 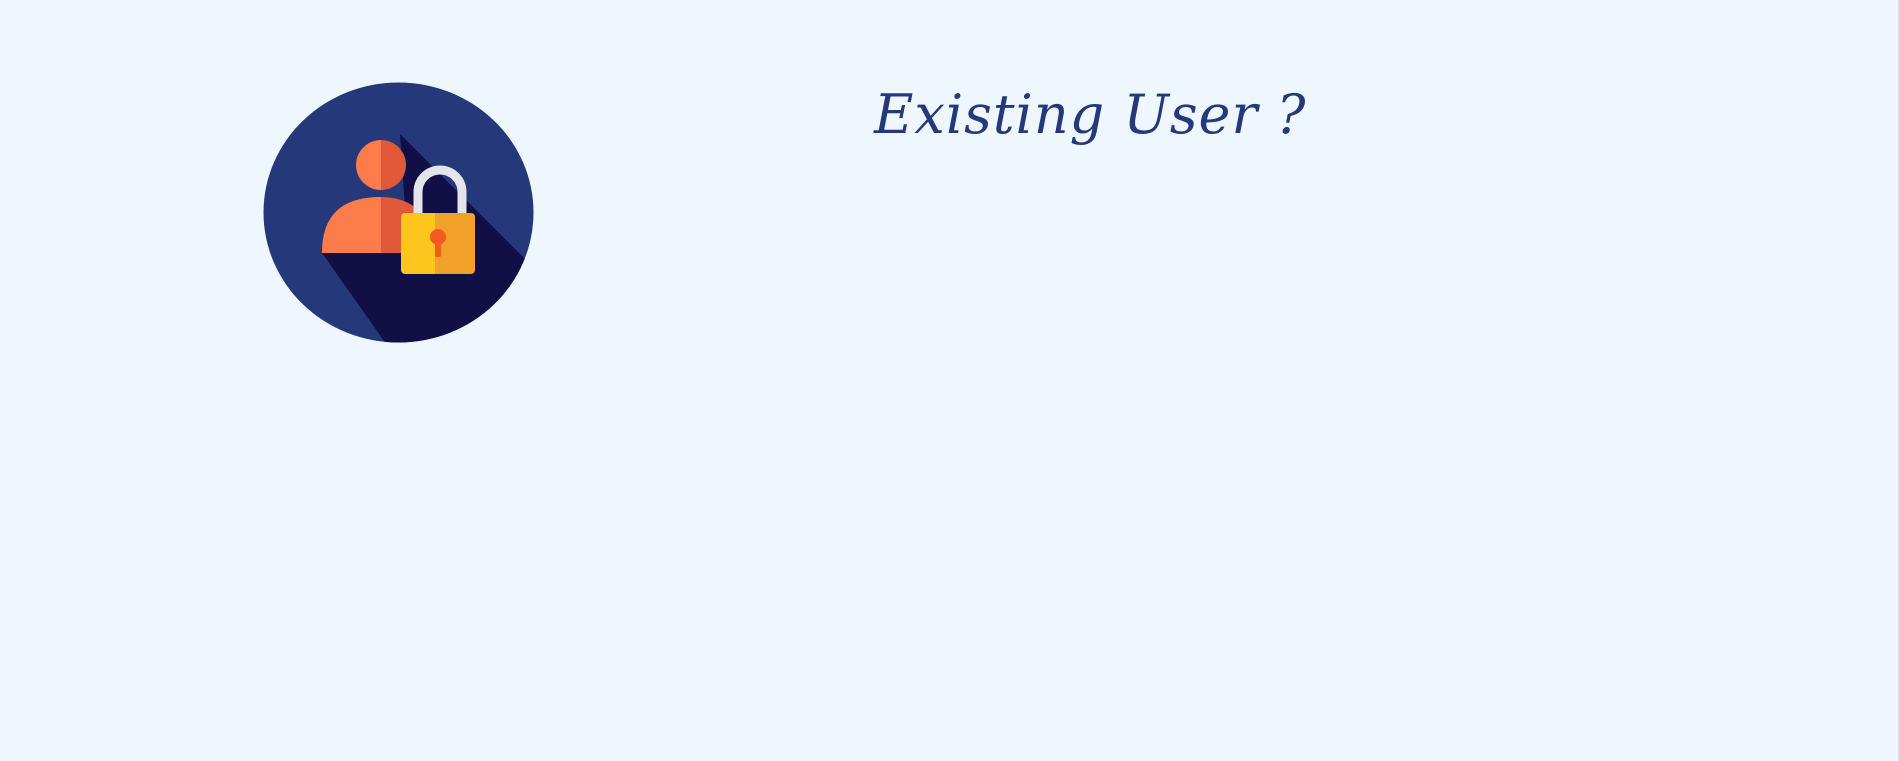 What do you see at coordinates (438, 247) in the screenshot?
I see `keyhole-slot` at bounding box center [438, 247].